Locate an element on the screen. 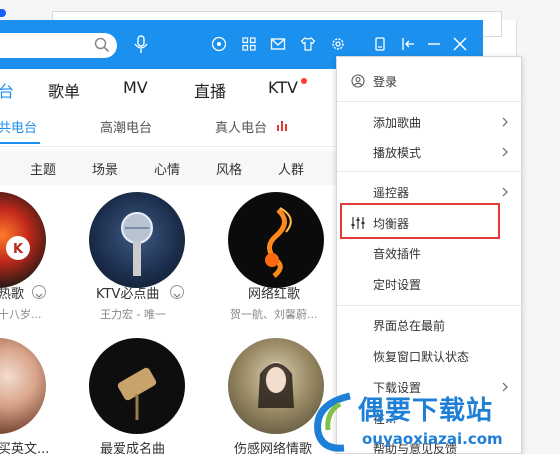  live-bars-icon is located at coordinates (282, 126).